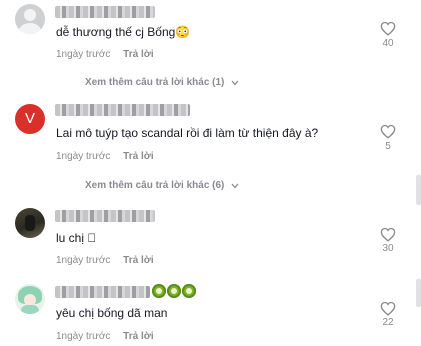 The height and width of the screenshot is (346, 421). I want to click on comment-text: dễ thương thế cj Bống😳, so click(123, 32).